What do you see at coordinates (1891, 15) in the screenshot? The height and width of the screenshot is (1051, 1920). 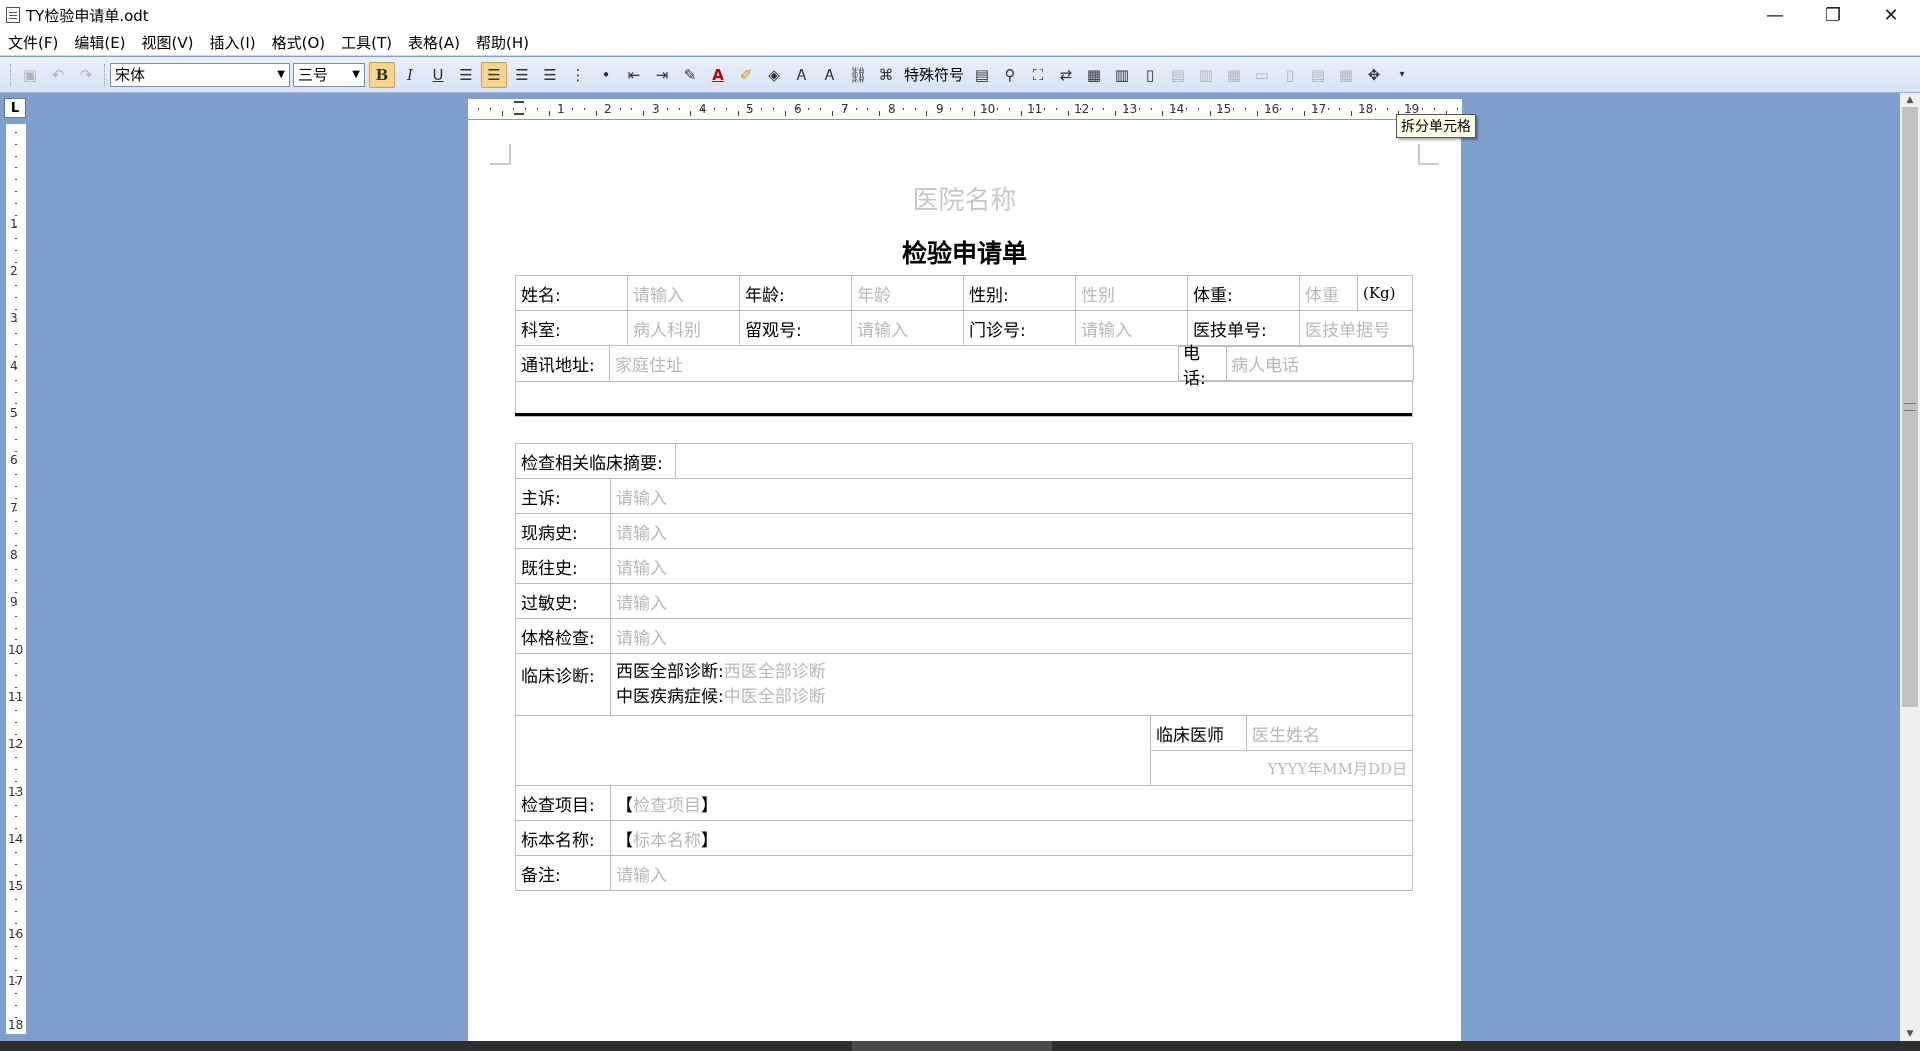 I see `close-button: ✕` at bounding box center [1891, 15].